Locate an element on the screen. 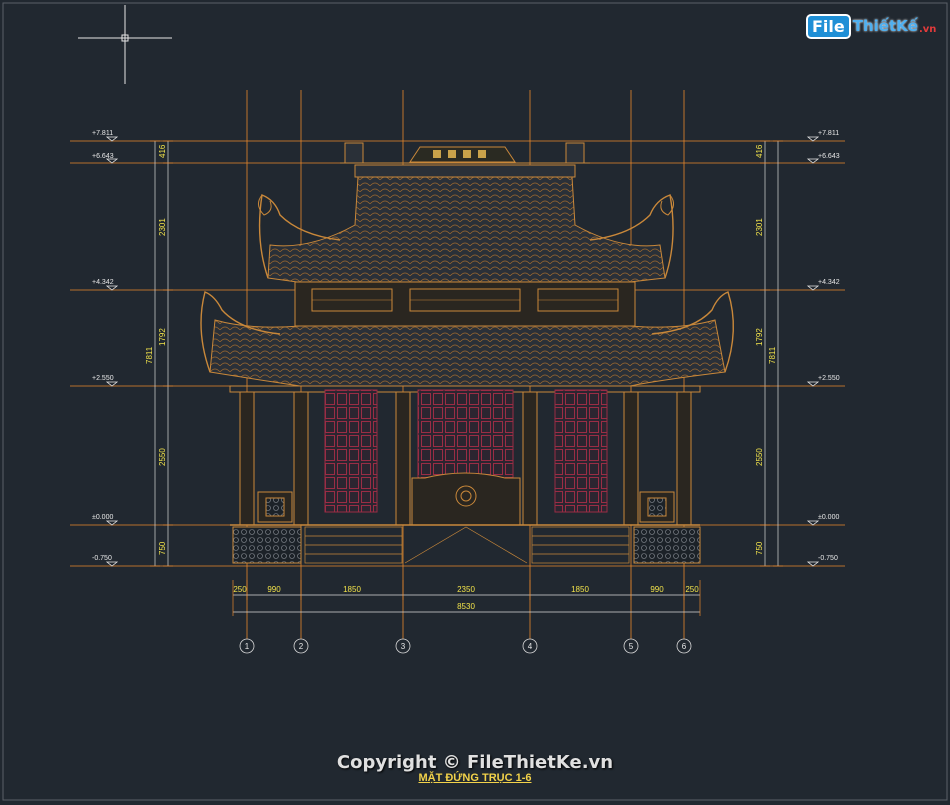 The width and height of the screenshot is (950, 805). left-dim-4: 2550 is located at coordinates (162, 457).